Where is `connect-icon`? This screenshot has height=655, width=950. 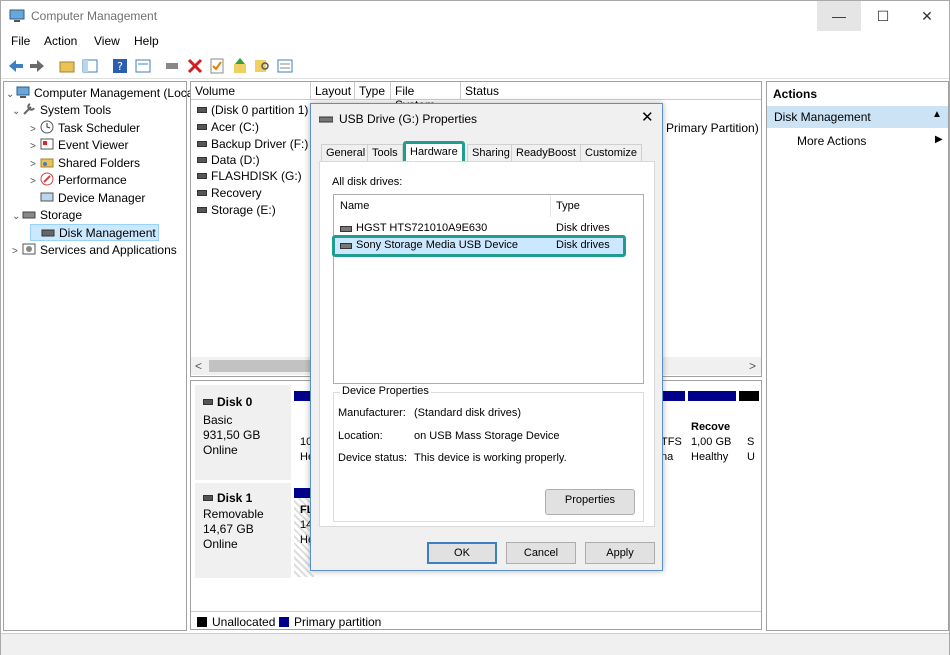 connect-icon is located at coordinates (172, 66).